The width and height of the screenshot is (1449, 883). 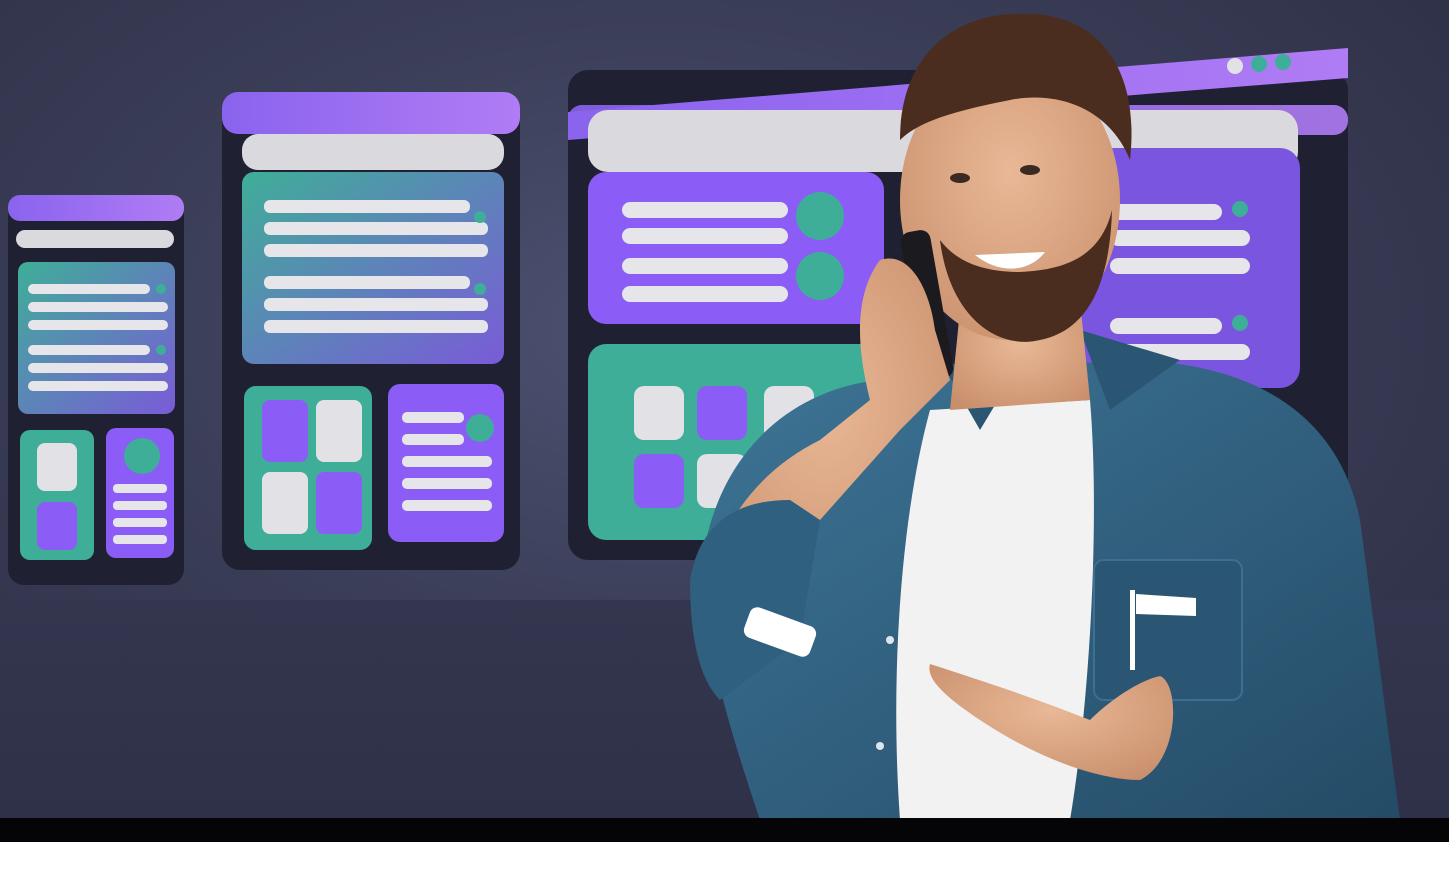 What do you see at coordinates (1235, 66) in the screenshot?
I see `three-dot-window-controls` at bounding box center [1235, 66].